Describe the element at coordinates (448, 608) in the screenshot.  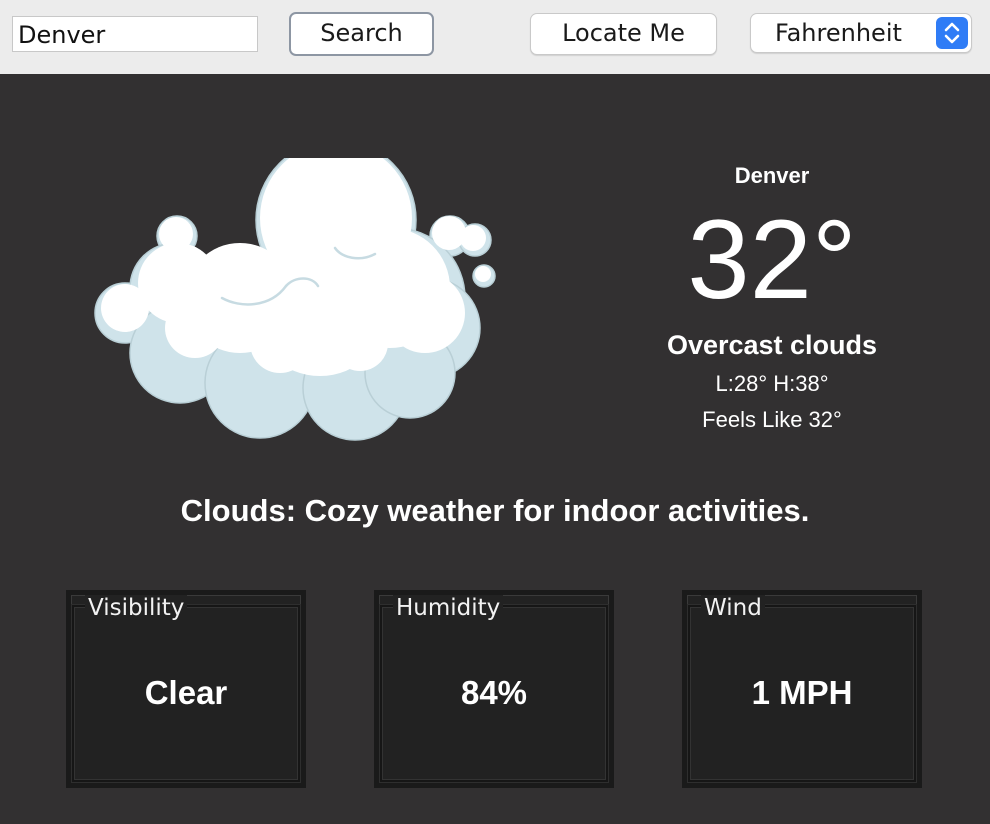
I see `card-title: Humidity` at that location.